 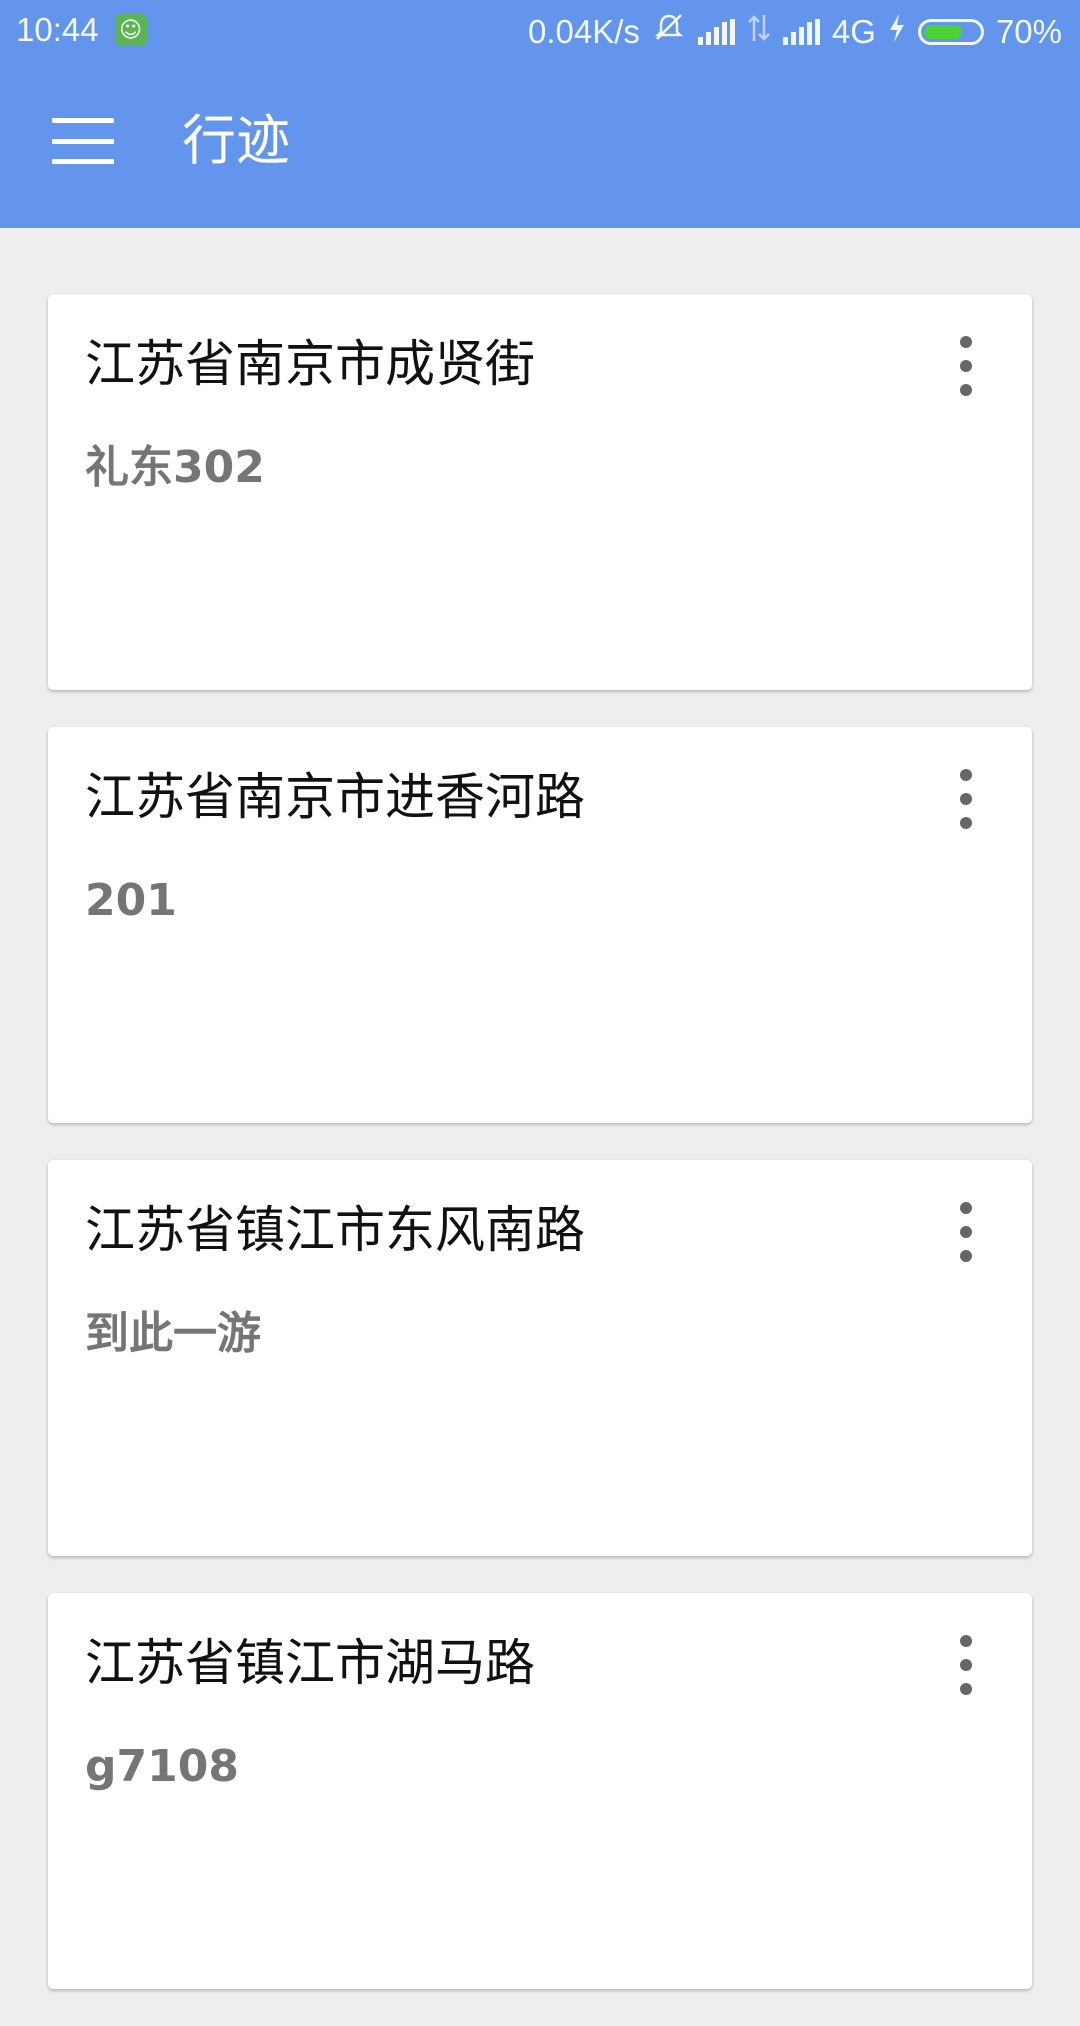 What do you see at coordinates (1028, 31) in the screenshot?
I see `battery-percent: 70%` at bounding box center [1028, 31].